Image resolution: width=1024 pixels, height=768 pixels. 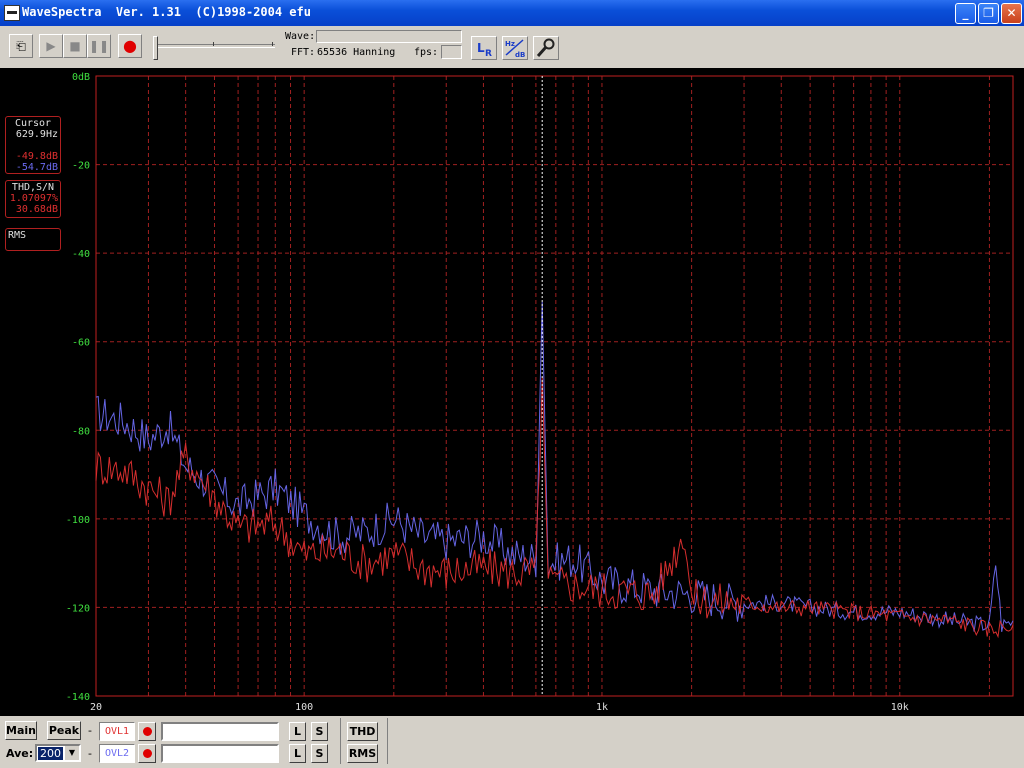 What do you see at coordinates (220, 753) in the screenshot?
I see `ch2-level-field` at bounding box center [220, 753].